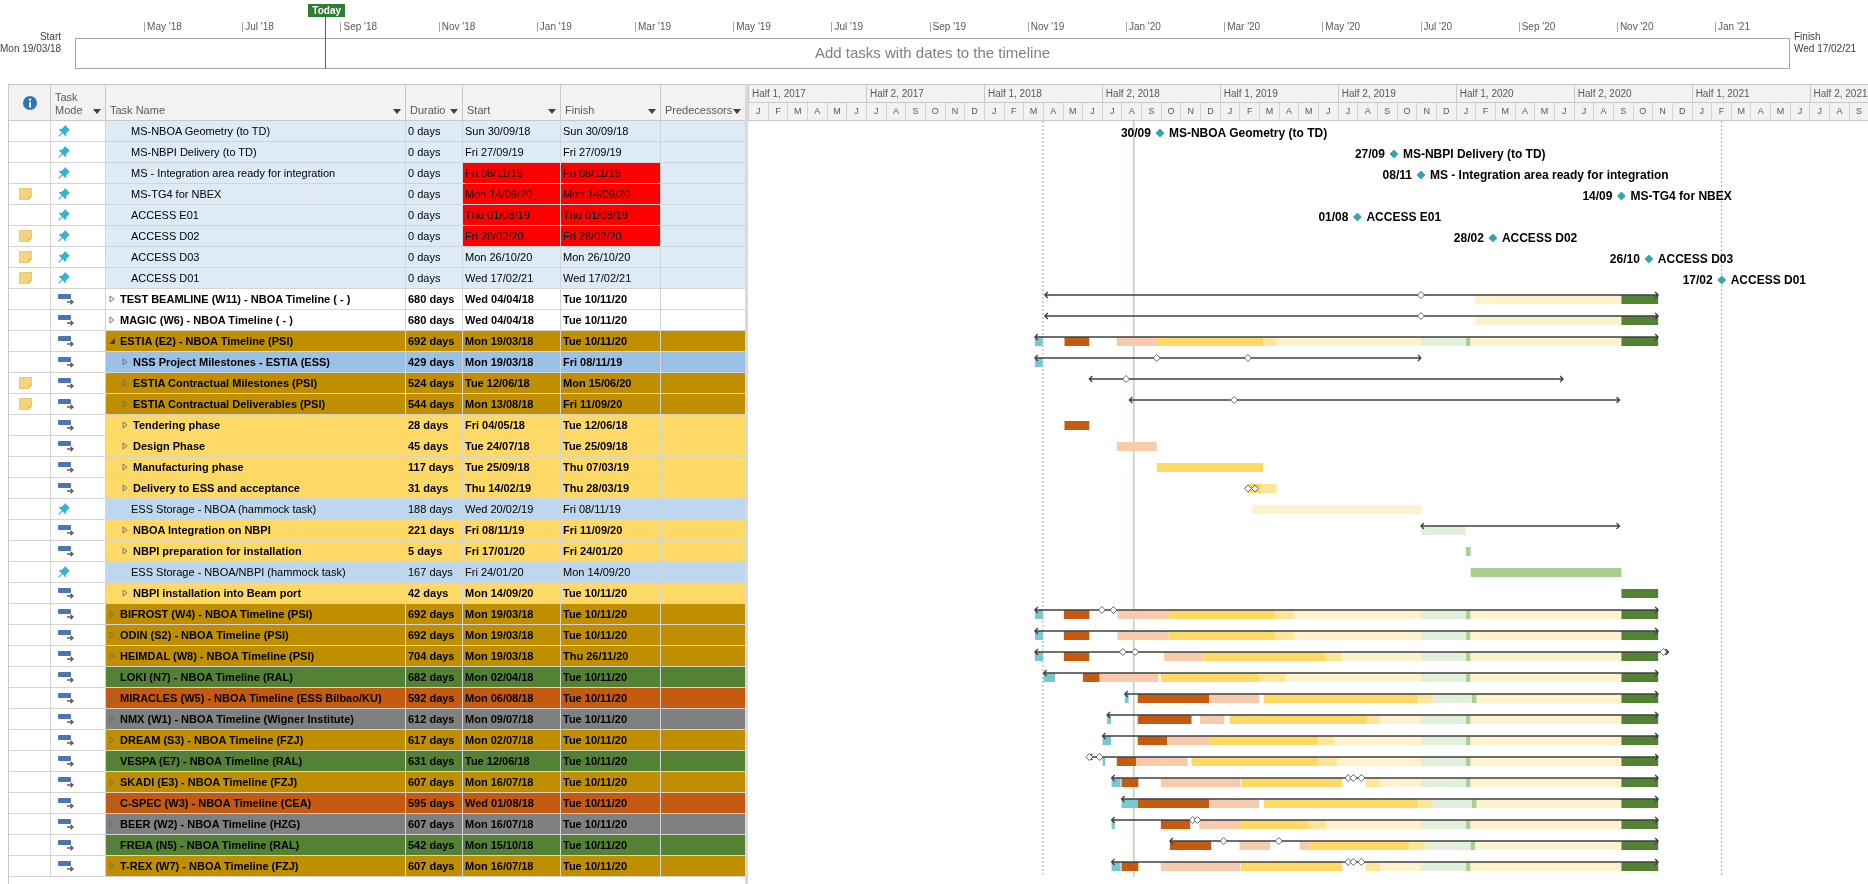 The image size is (1868, 884). What do you see at coordinates (169, 446) in the screenshot?
I see `task-name: Design Phase` at bounding box center [169, 446].